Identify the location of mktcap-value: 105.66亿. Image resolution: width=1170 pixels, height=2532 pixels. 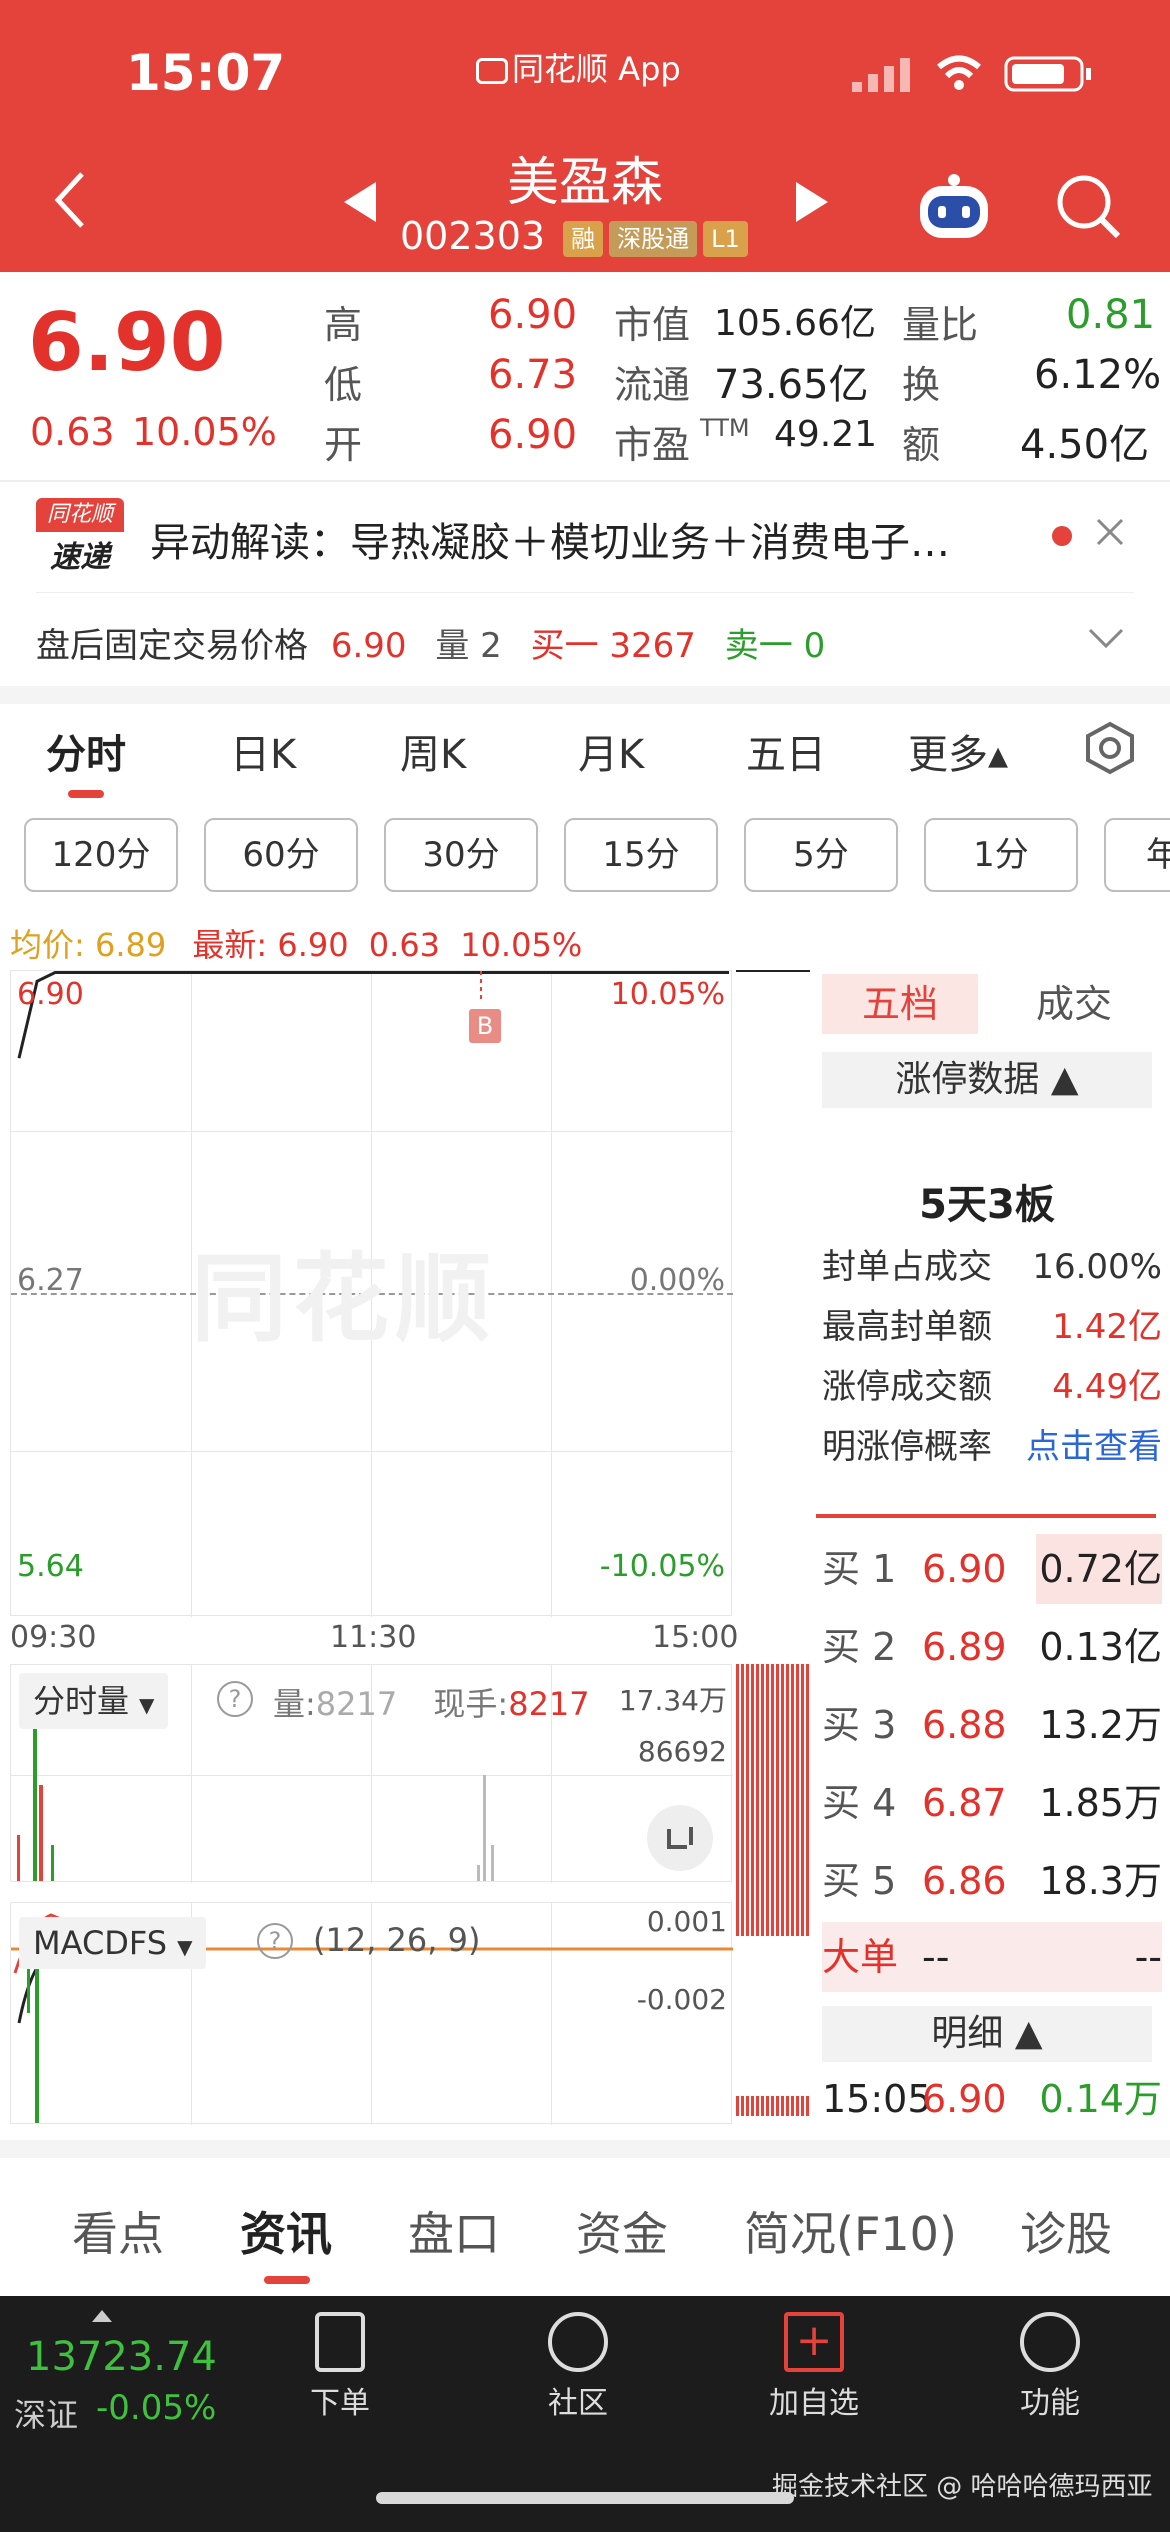
(795, 323).